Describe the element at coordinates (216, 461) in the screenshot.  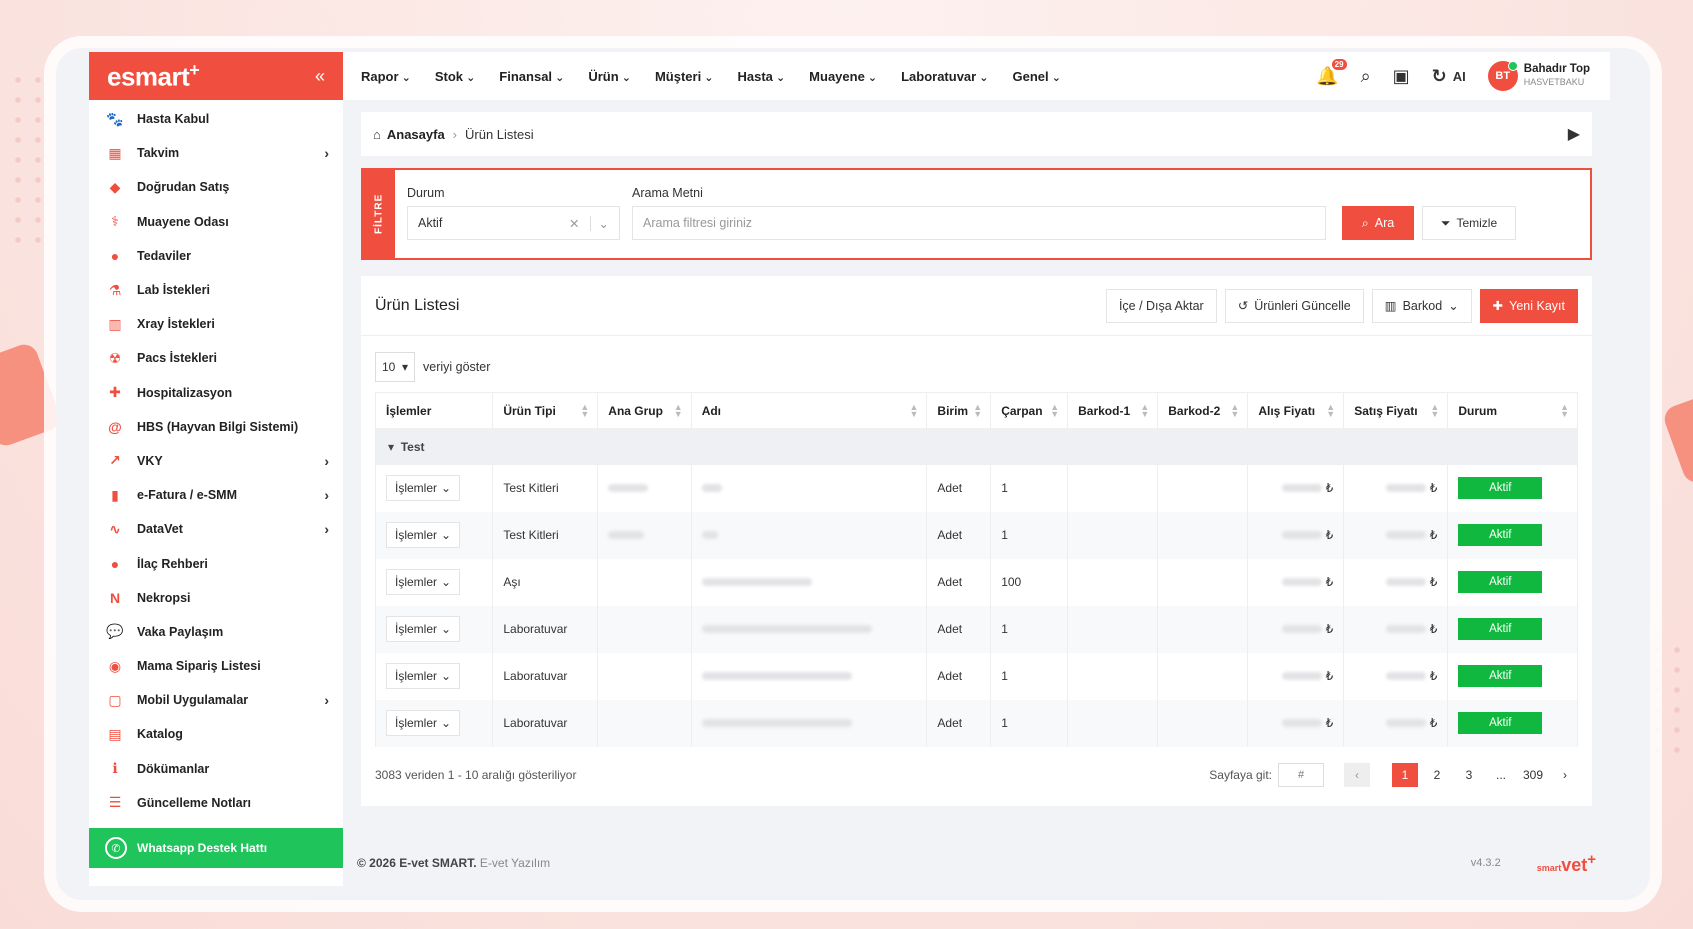
I see `sidebar-item-10: ↗ VKY ›` at that location.